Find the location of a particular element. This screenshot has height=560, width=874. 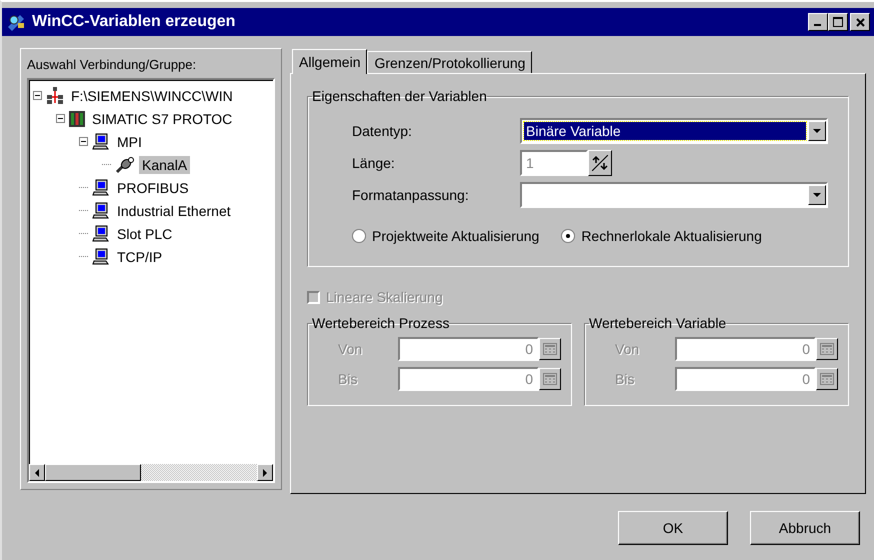

tree-item: F:\SIEMENS\WINCC\WIN is located at coordinates (152, 95).